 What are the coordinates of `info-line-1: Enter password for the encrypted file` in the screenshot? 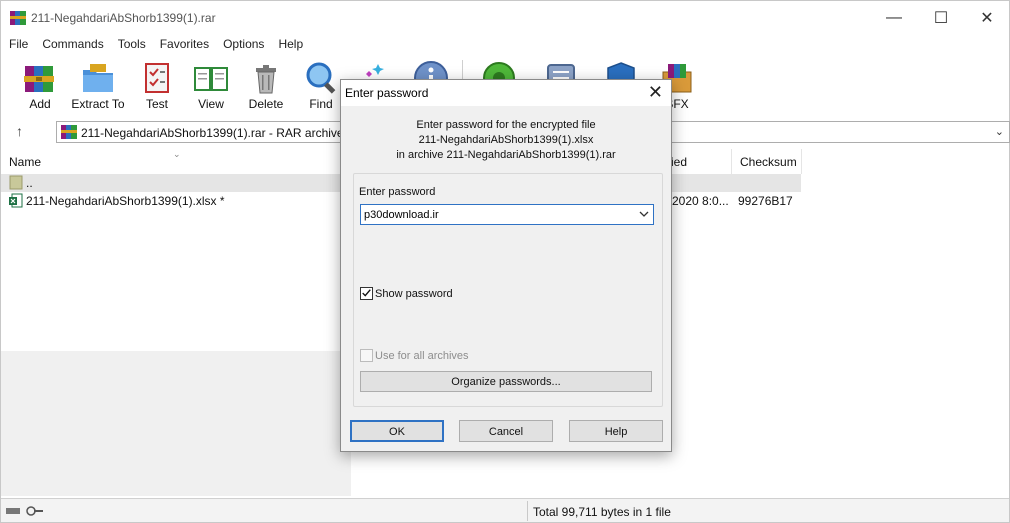 It's located at (506, 125).